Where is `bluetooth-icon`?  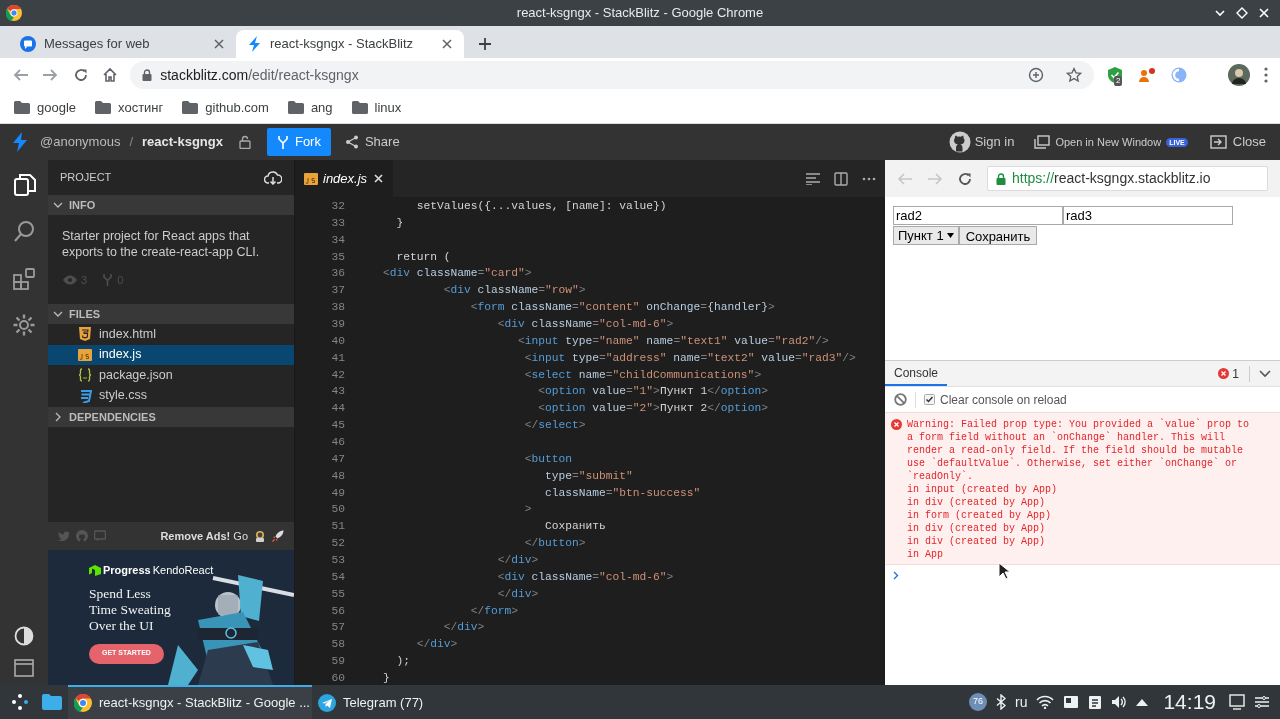 bluetooth-icon is located at coordinates (1001, 702).